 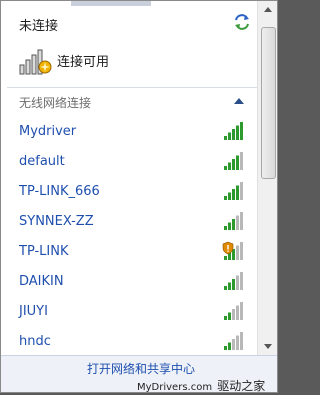 I want to click on network-name: TP-LINK_666, so click(x=59, y=191).